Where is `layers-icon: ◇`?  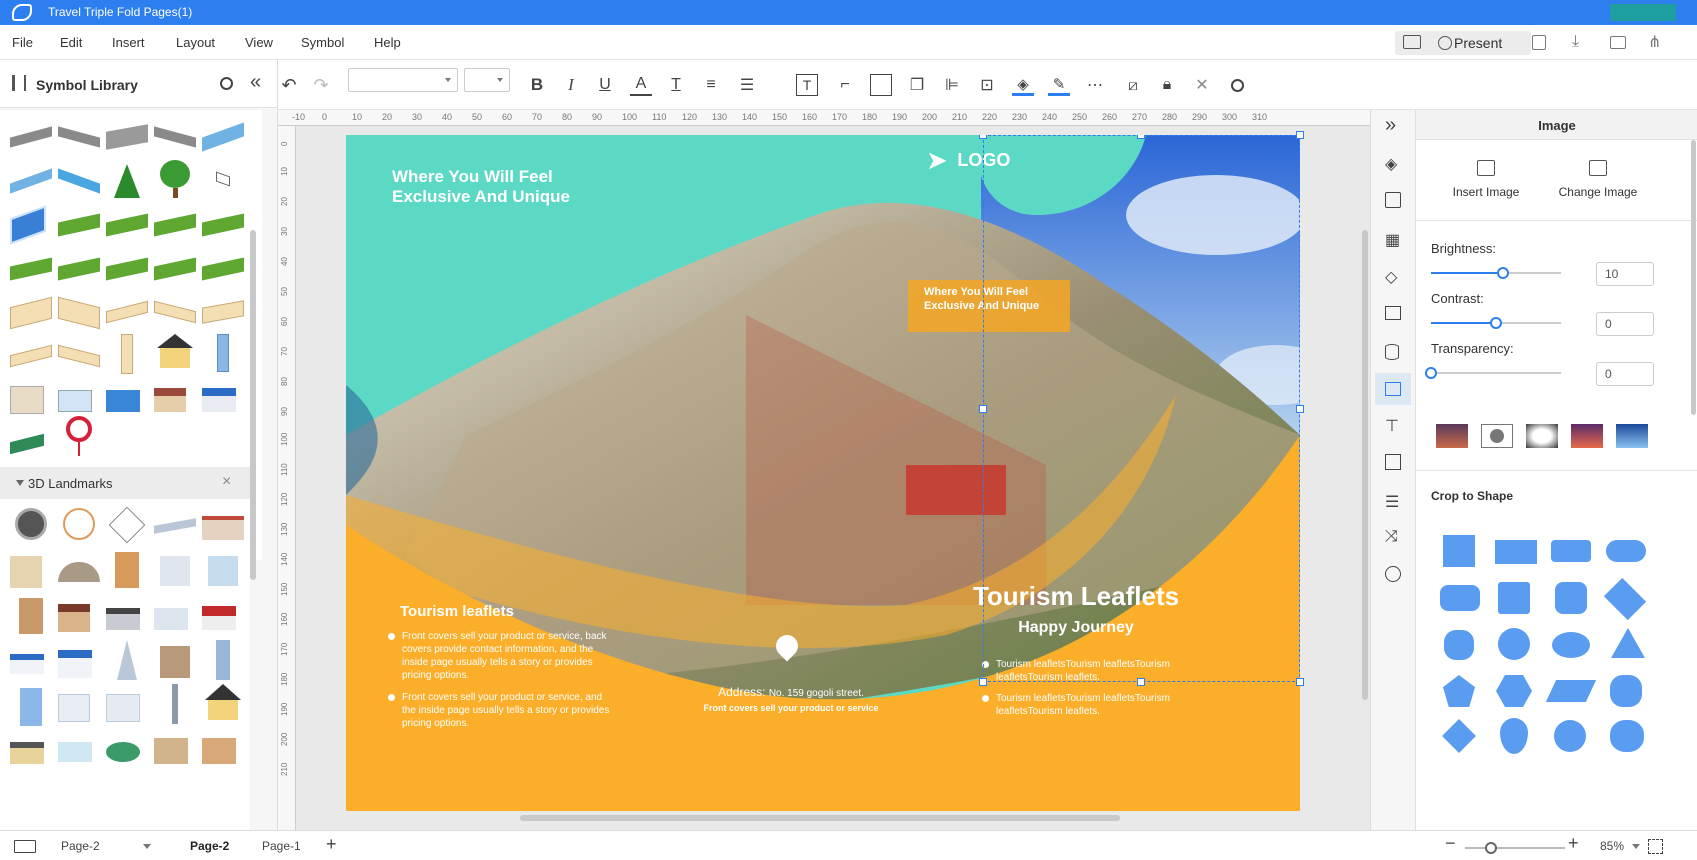 layers-icon: ◇ is located at coordinates (1391, 277).